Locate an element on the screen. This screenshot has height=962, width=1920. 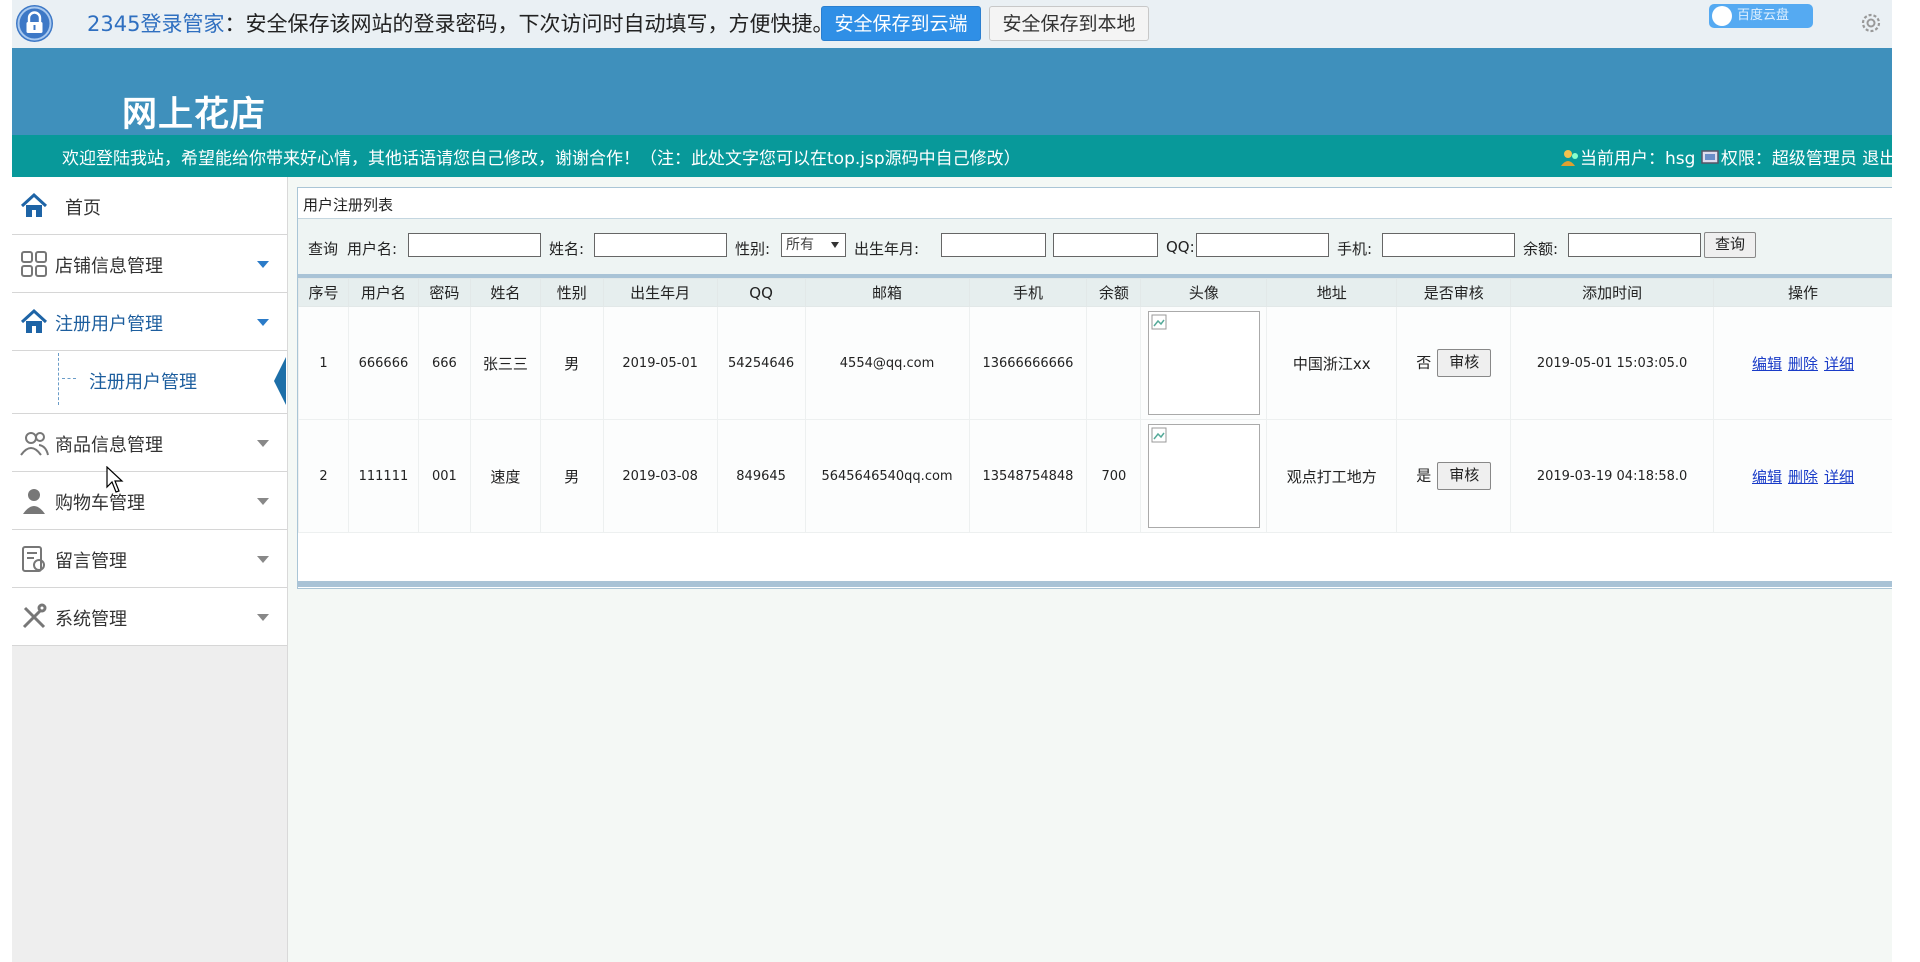
sidebar-item-shop-info: 店铺信息管理 is located at coordinates (149, 264).